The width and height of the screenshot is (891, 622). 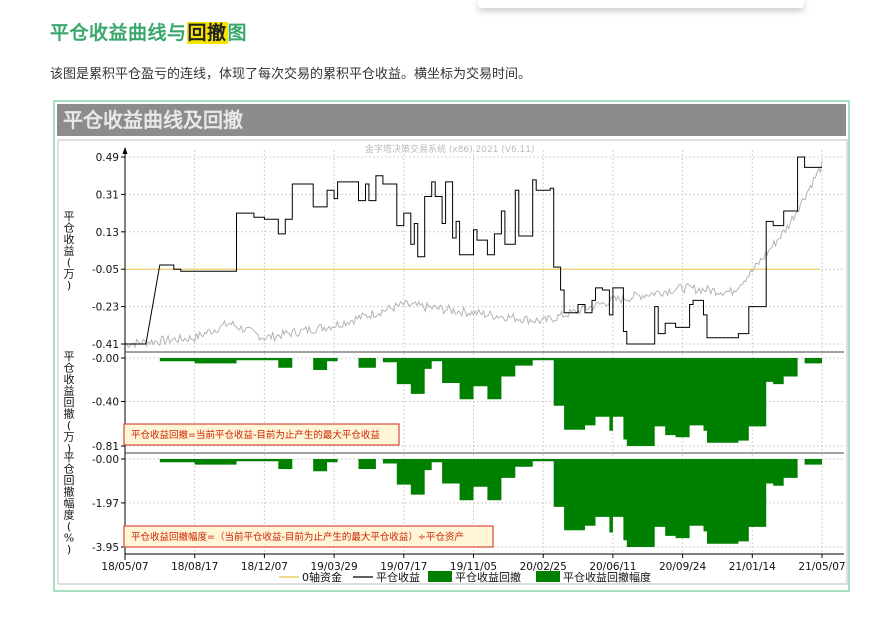 I want to click on drawdown-annotation-box: 平仓收益回撤=当前平仓收益-目前为止产生的最大平仓收益, so click(x=261, y=434).